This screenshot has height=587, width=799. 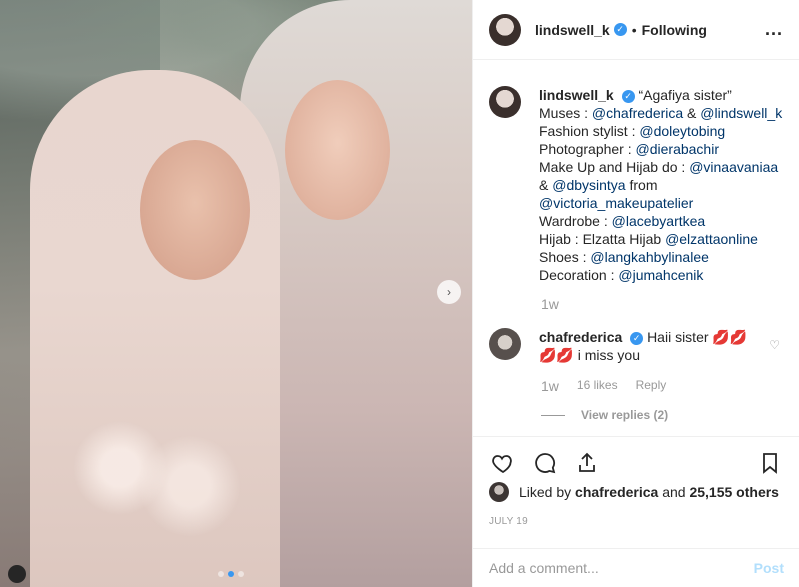 I want to click on caption-line: @victoria_makeupatelier, so click(x=660, y=203).